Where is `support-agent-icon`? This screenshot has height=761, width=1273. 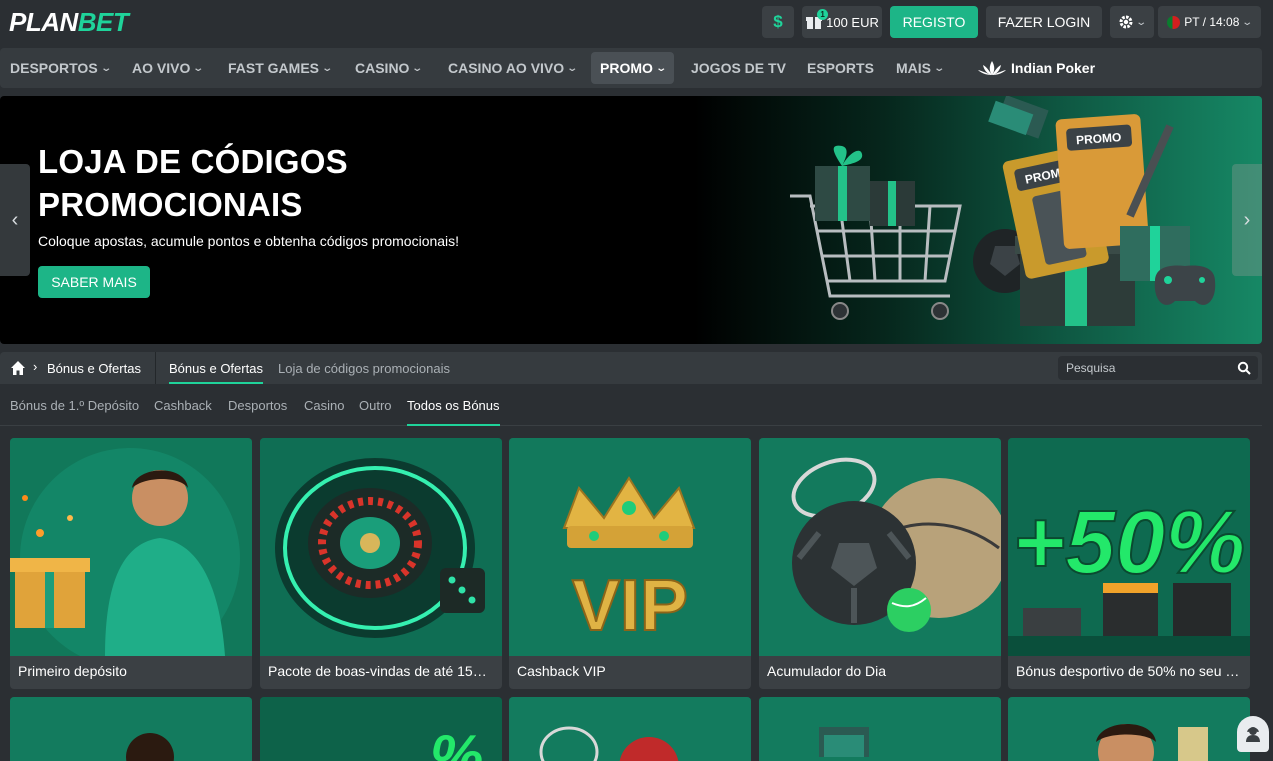
support-agent-icon is located at coordinates (1253, 734).